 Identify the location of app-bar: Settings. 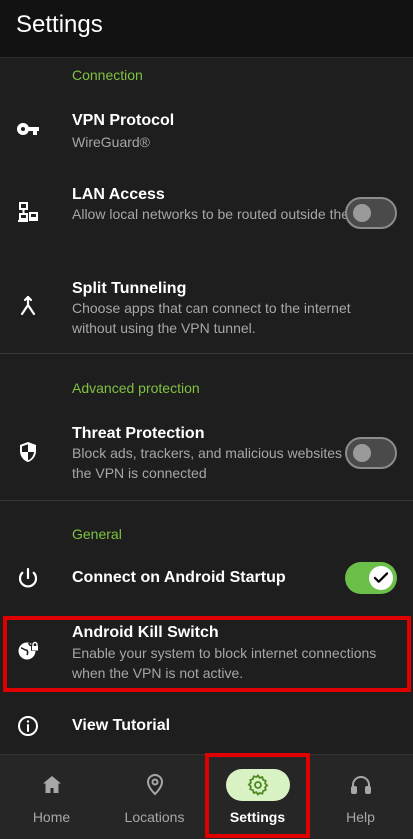
(206, 29).